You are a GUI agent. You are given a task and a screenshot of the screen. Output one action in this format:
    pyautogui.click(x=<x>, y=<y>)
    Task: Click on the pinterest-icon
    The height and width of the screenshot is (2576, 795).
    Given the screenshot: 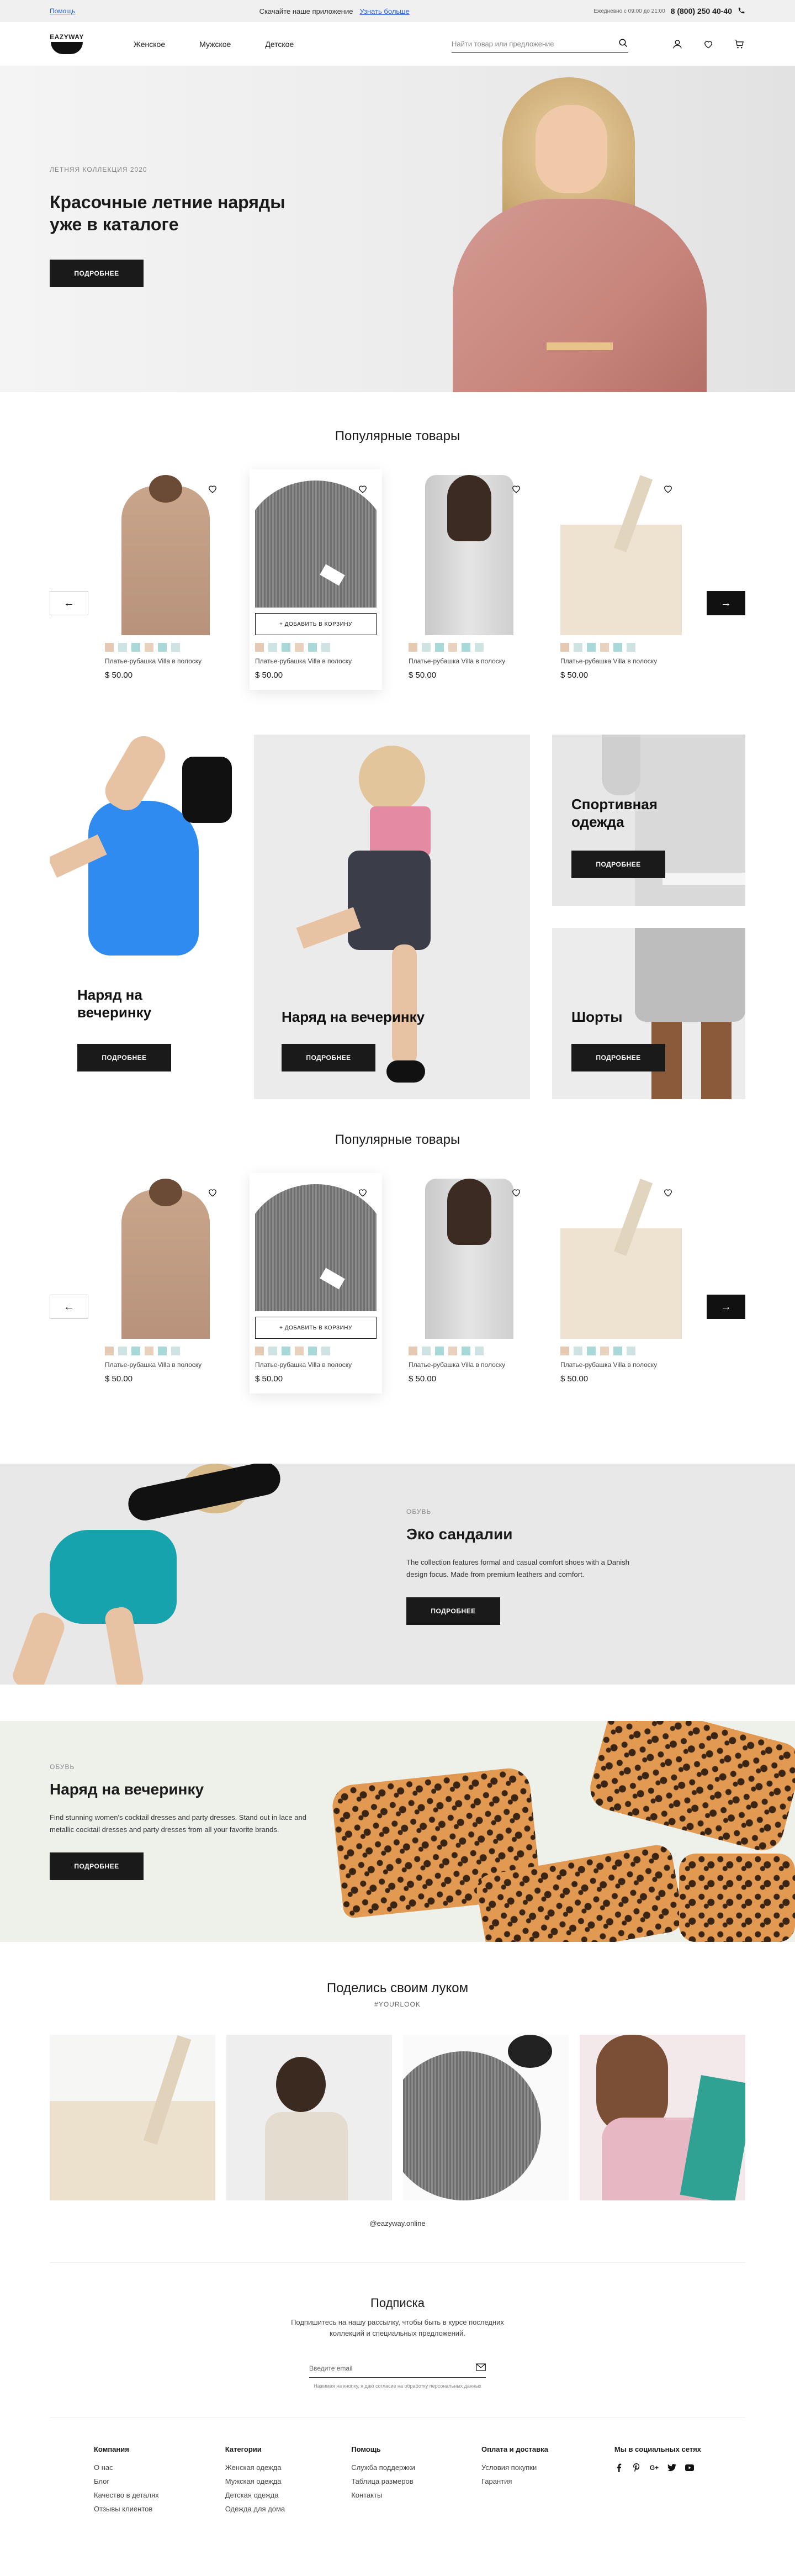 What is the action you would take?
    pyautogui.click(x=637, y=2467)
    